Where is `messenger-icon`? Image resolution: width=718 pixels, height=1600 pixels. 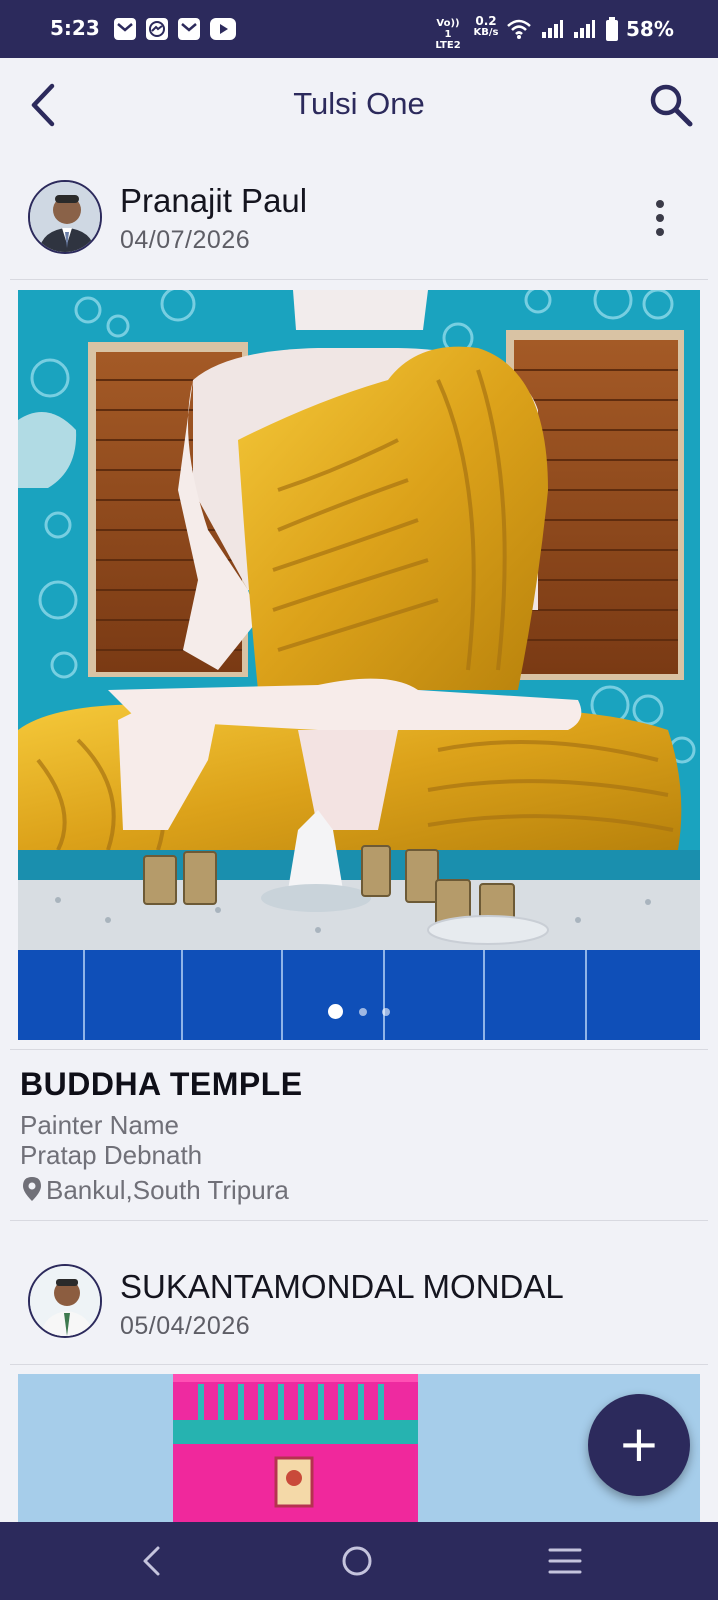 messenger-icon is located at coordinates (157, 29).